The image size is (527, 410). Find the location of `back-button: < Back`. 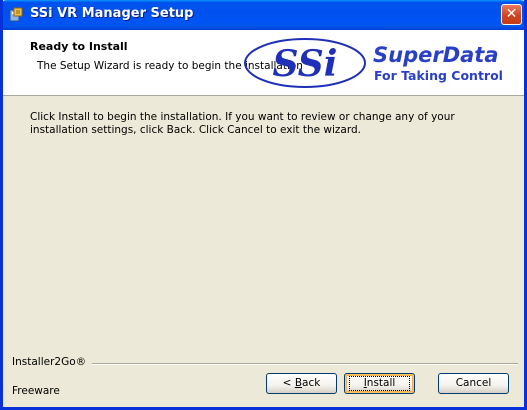

back-button: < Back is located at coordinates (301, 383).